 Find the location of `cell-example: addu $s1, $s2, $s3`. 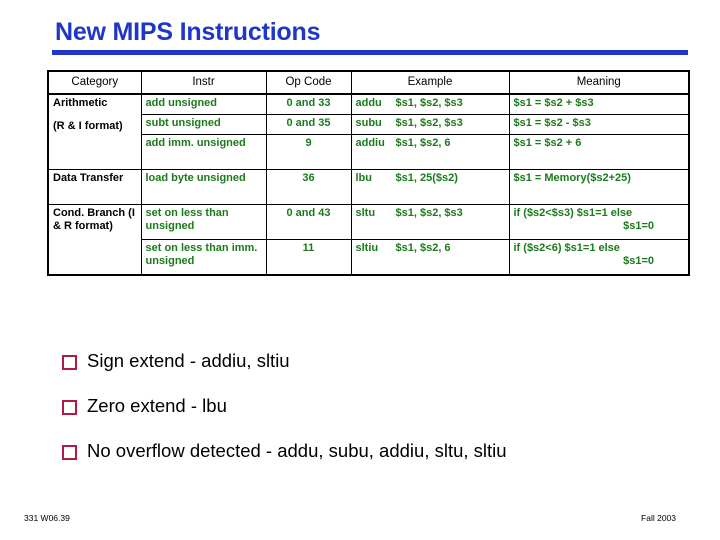

cell-example: addu $s1, $s2, $s3 is located at coordinates (430, 104).